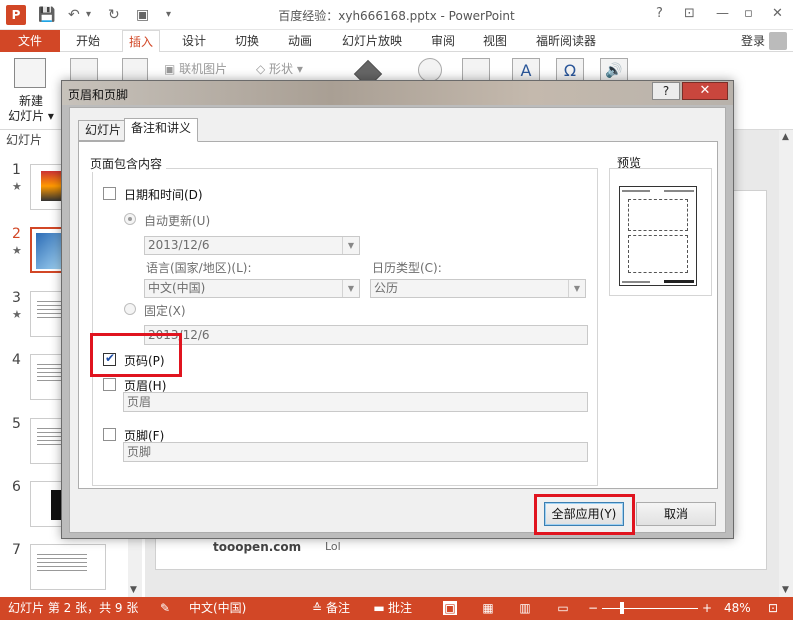 The width and height of the screenshot is (793, 620). What do you see at coordinates (257, 547) in the screenshot?
I see `canvas-brand-text: tooopen.com` at bounding box center [257, 547].